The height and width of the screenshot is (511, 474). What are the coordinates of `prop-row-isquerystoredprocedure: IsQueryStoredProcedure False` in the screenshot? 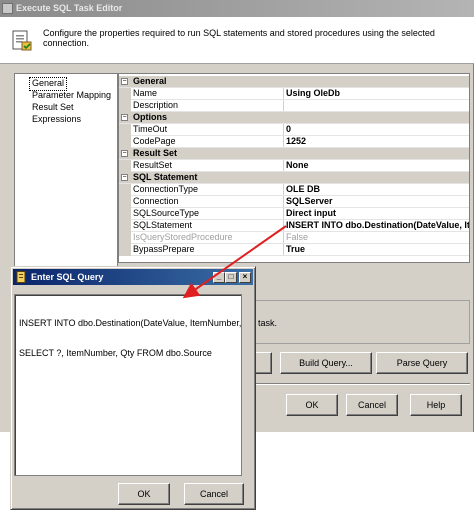 It's located at (294, 238).